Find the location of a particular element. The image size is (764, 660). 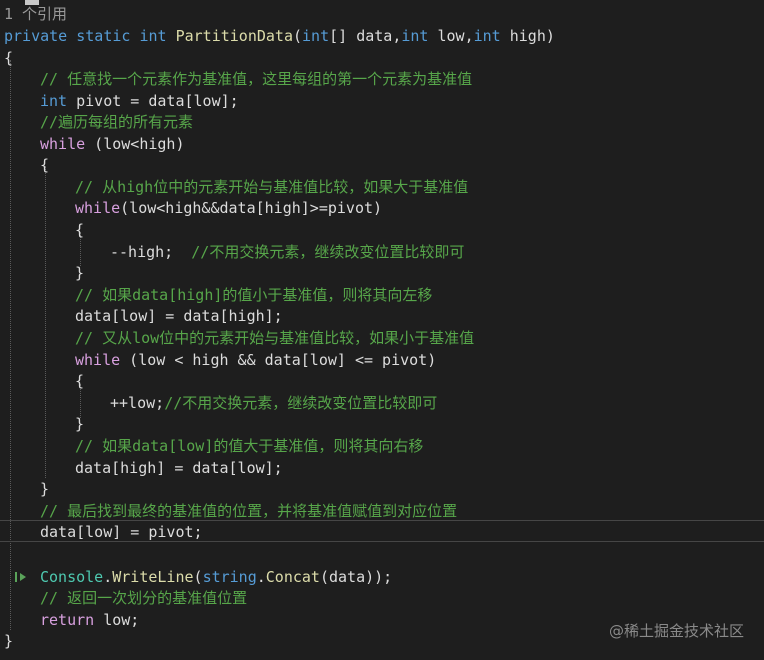

code-line: // 如果data[low]的值大于基准值，则将其向右移 is located at coordinates (249, 446).